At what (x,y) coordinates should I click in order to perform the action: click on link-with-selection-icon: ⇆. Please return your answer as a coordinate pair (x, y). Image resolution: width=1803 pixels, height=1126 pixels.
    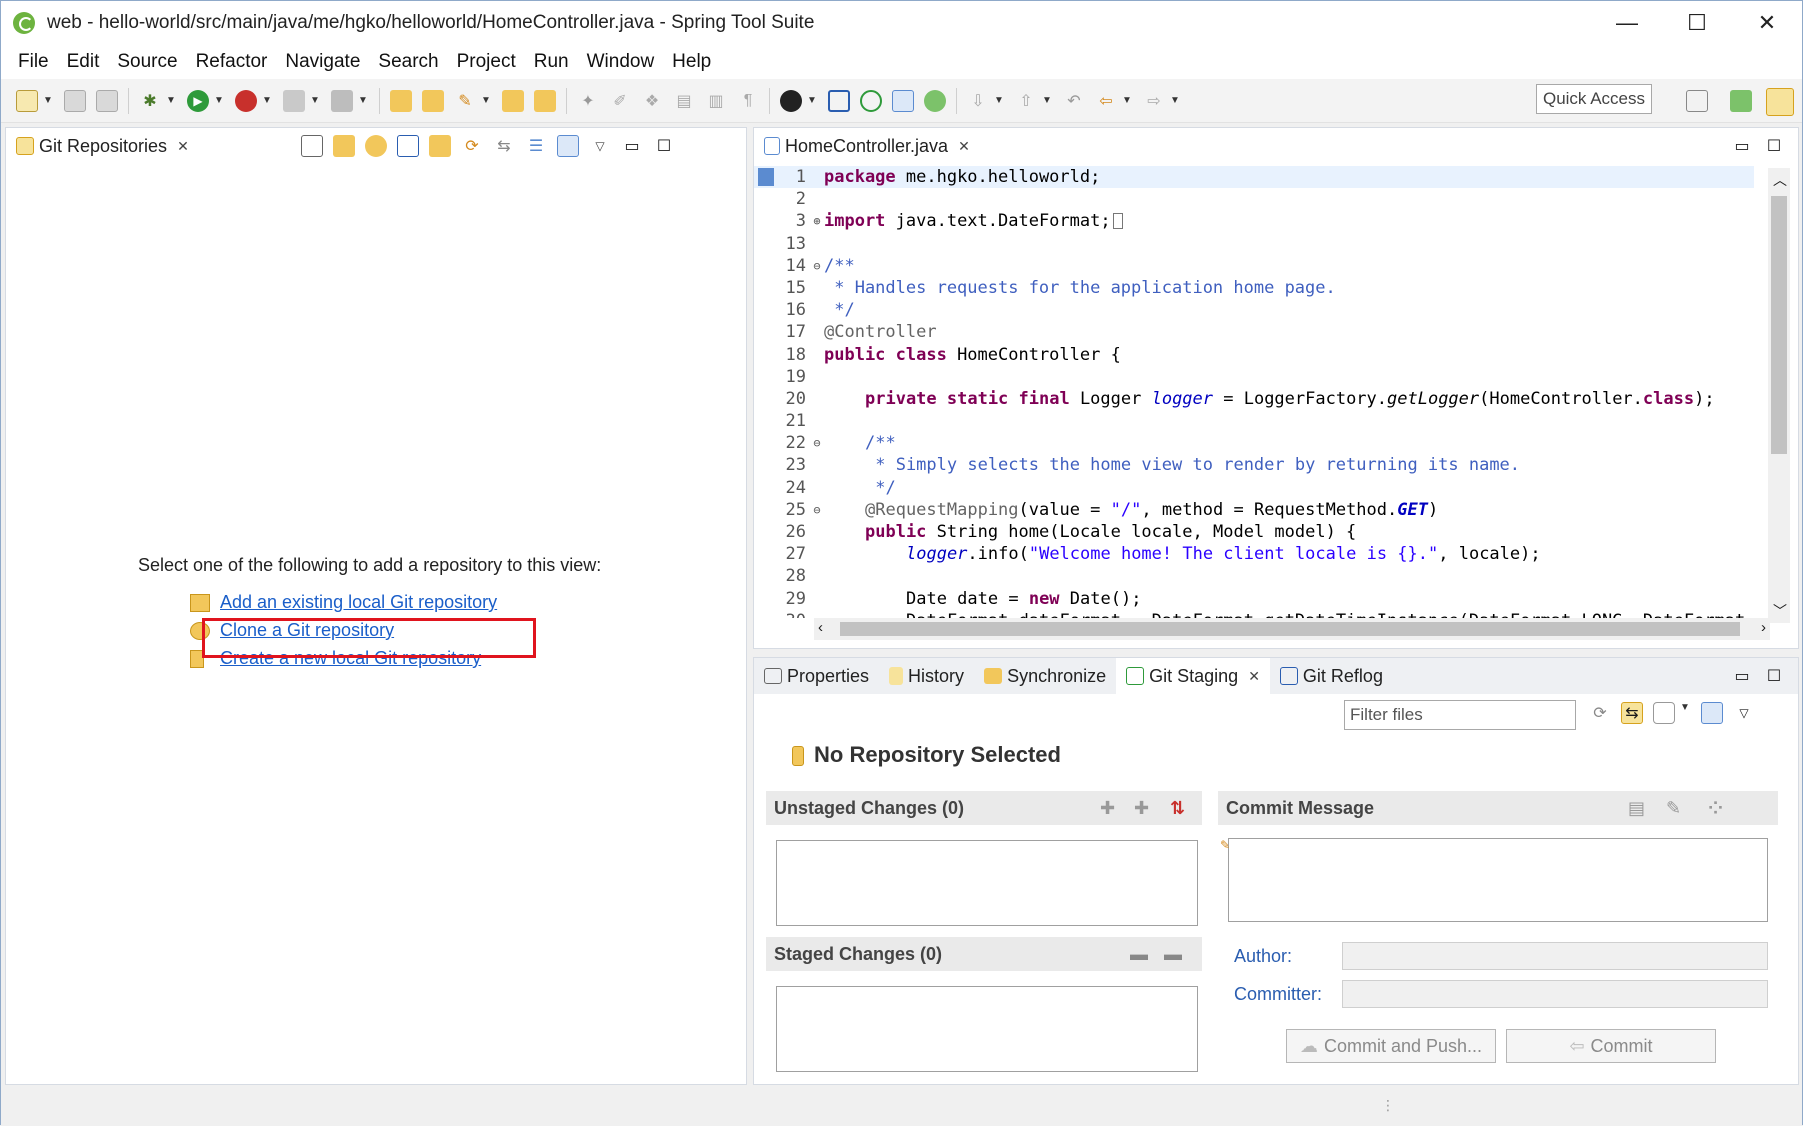
    Looking at the image, I should click on (504, 146).